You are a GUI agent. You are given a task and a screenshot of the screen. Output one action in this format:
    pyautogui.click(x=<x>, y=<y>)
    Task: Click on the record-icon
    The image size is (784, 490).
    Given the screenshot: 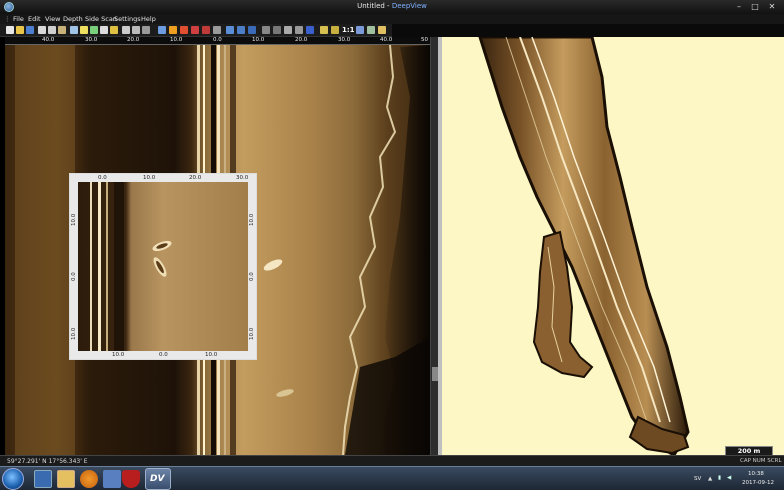 What is the action you would take?
    pyautogui.click(x=184, y=30)
    